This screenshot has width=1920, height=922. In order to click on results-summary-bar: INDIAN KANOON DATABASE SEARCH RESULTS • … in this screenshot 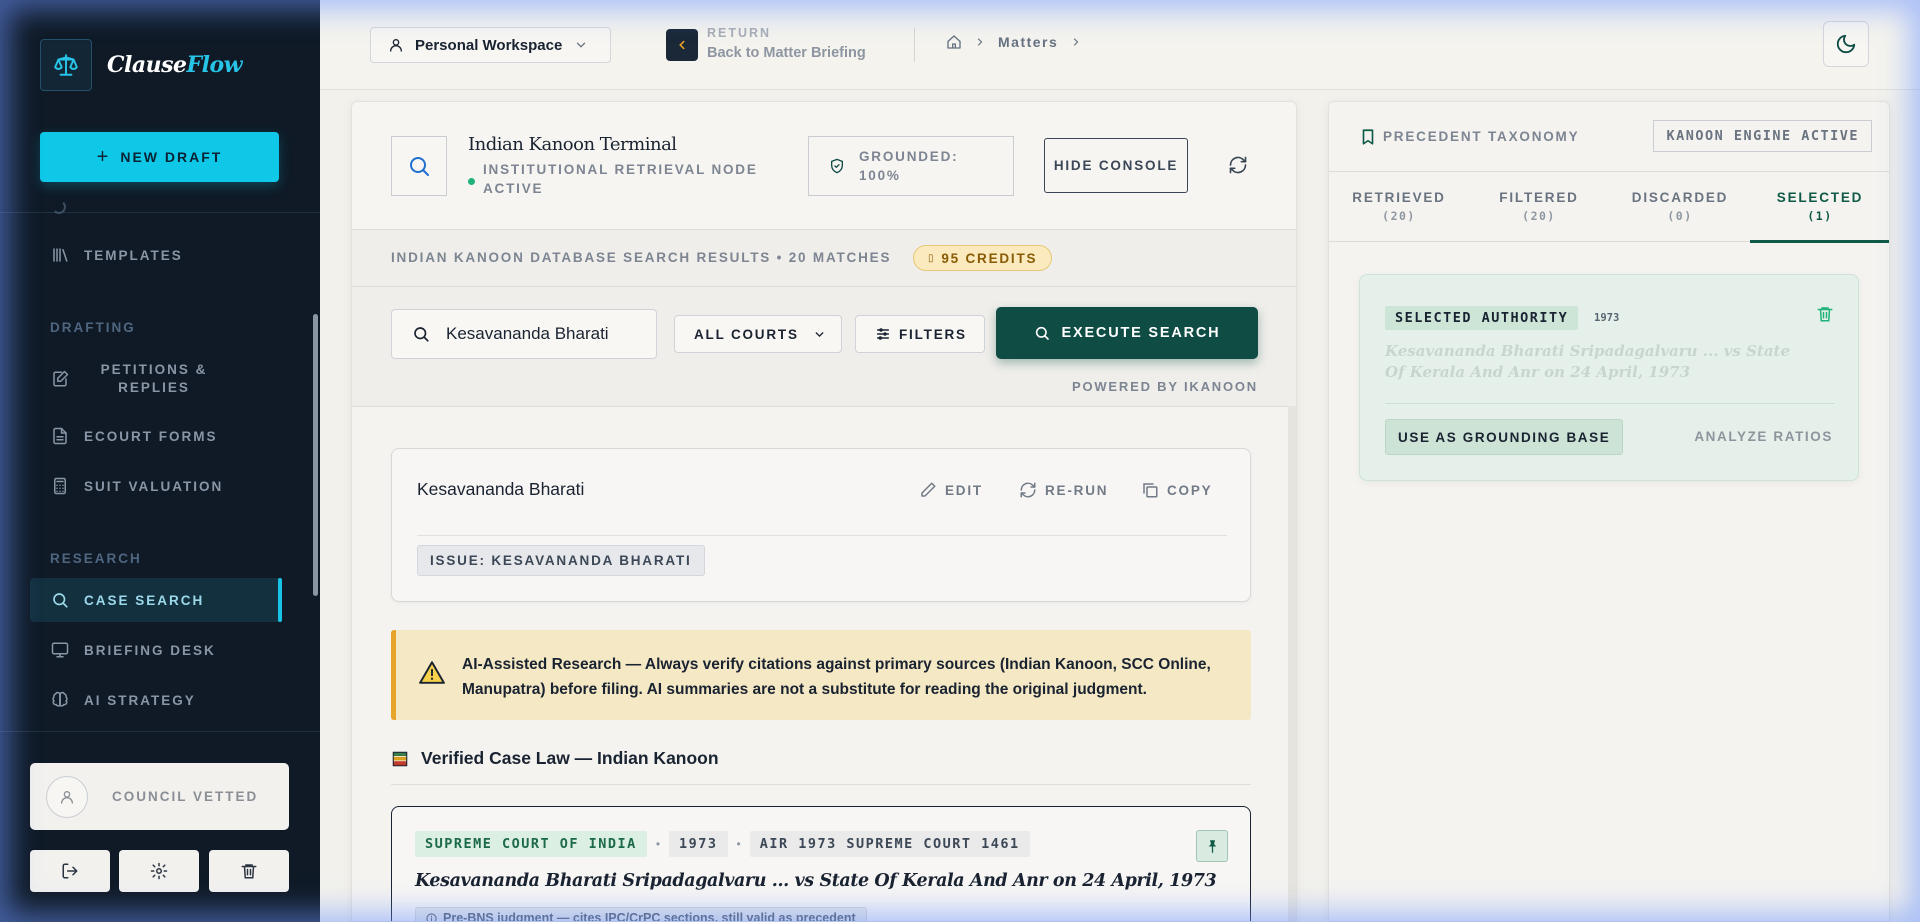, I will do `click(824, 258)`.